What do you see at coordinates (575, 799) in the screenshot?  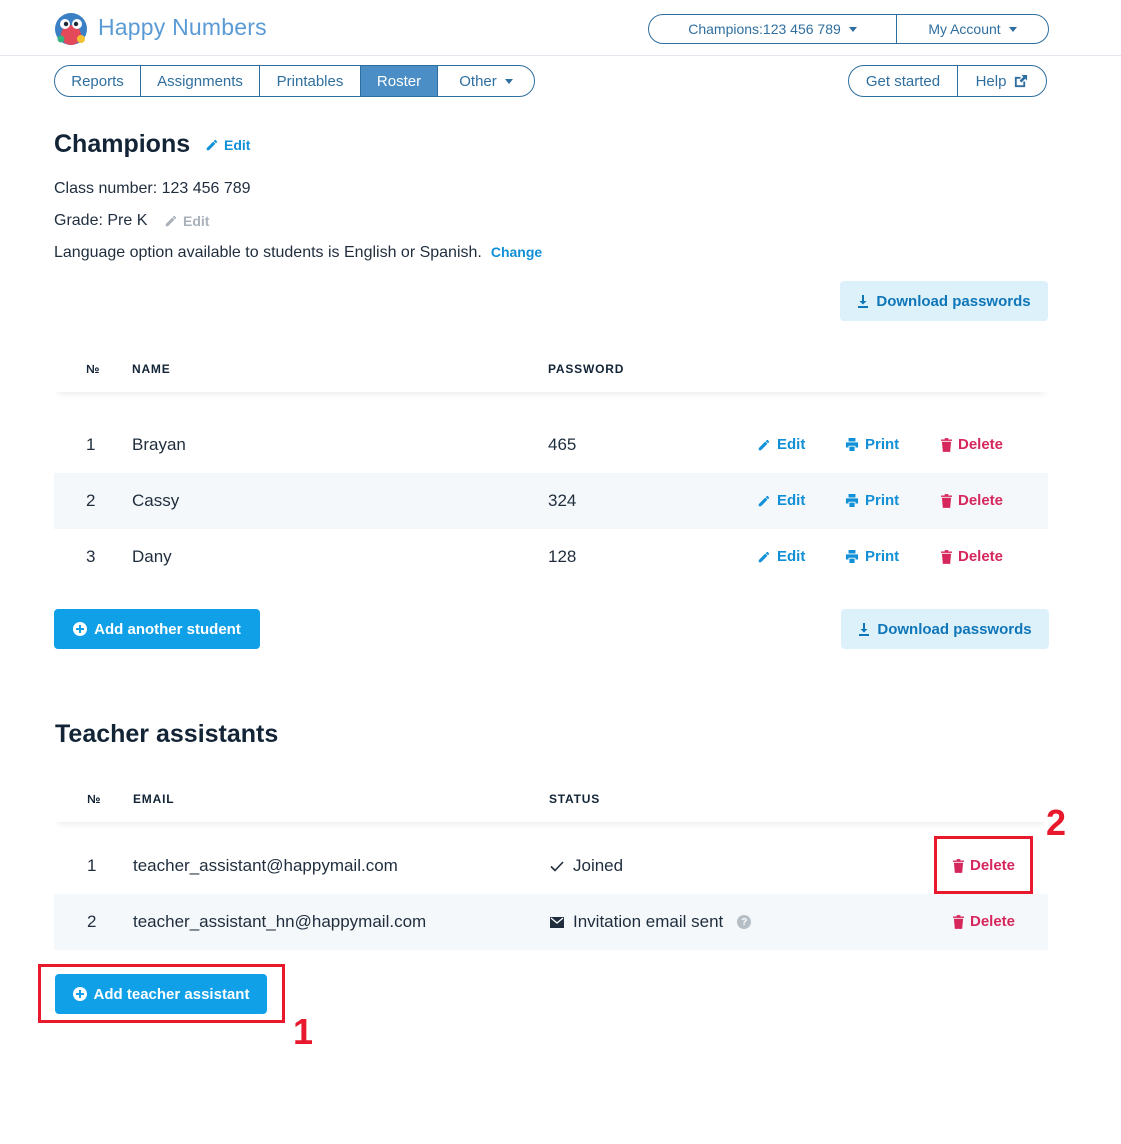 I see `col-status: STATUS` at bounding box center [575, 799].